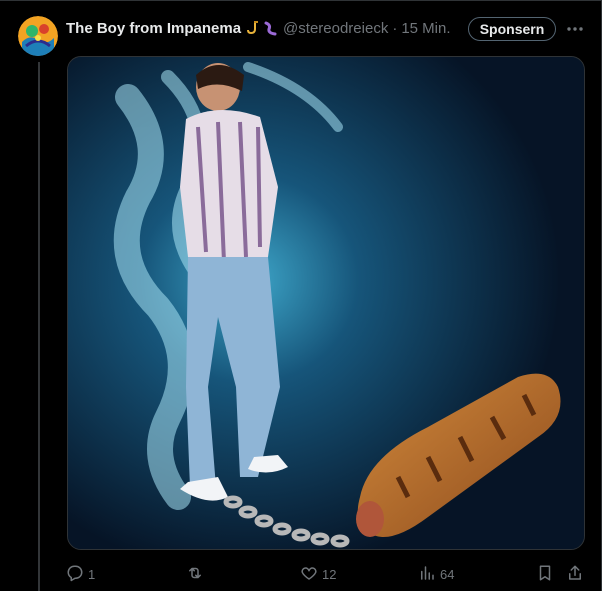  What do you see at coordinates (335, 28) in the screenshot?
I see `author-handle: @stereodreieck` at bounding box center [335, 28].